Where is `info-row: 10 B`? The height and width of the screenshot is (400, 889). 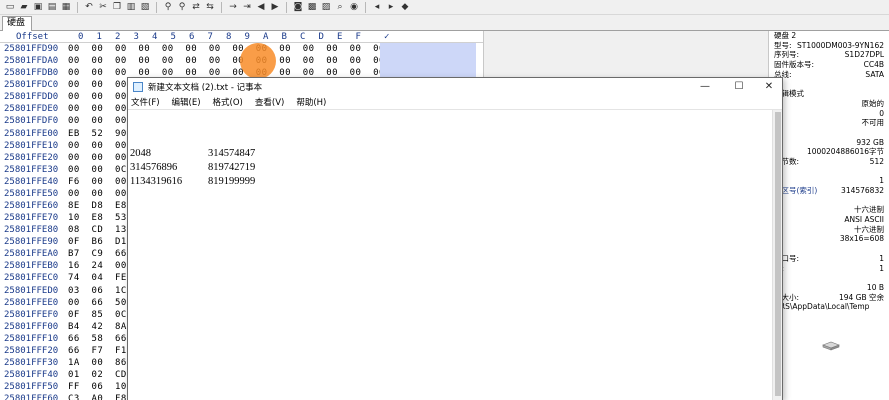
info-row: 10 B is located at coordinates (829, 288).